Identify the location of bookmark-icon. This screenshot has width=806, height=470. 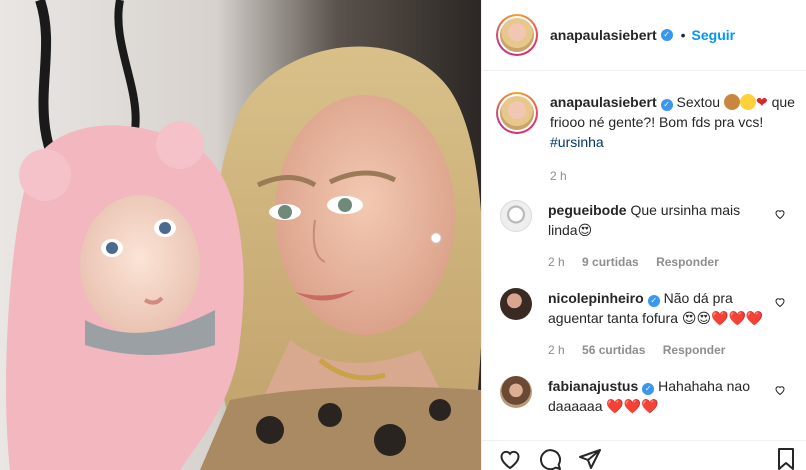
(786, 458).